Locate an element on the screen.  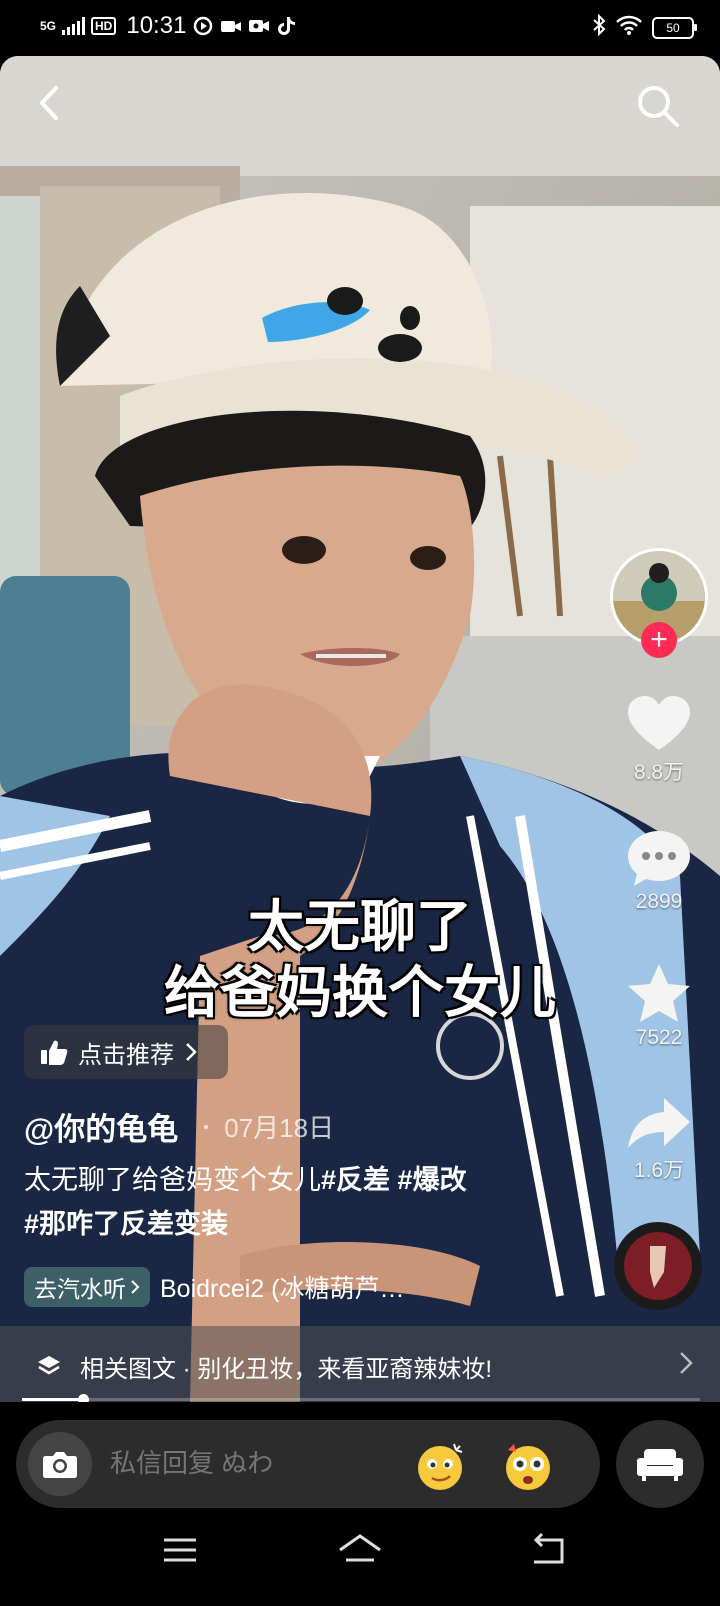
watch-together-button is located at coordinates (660, 1464).